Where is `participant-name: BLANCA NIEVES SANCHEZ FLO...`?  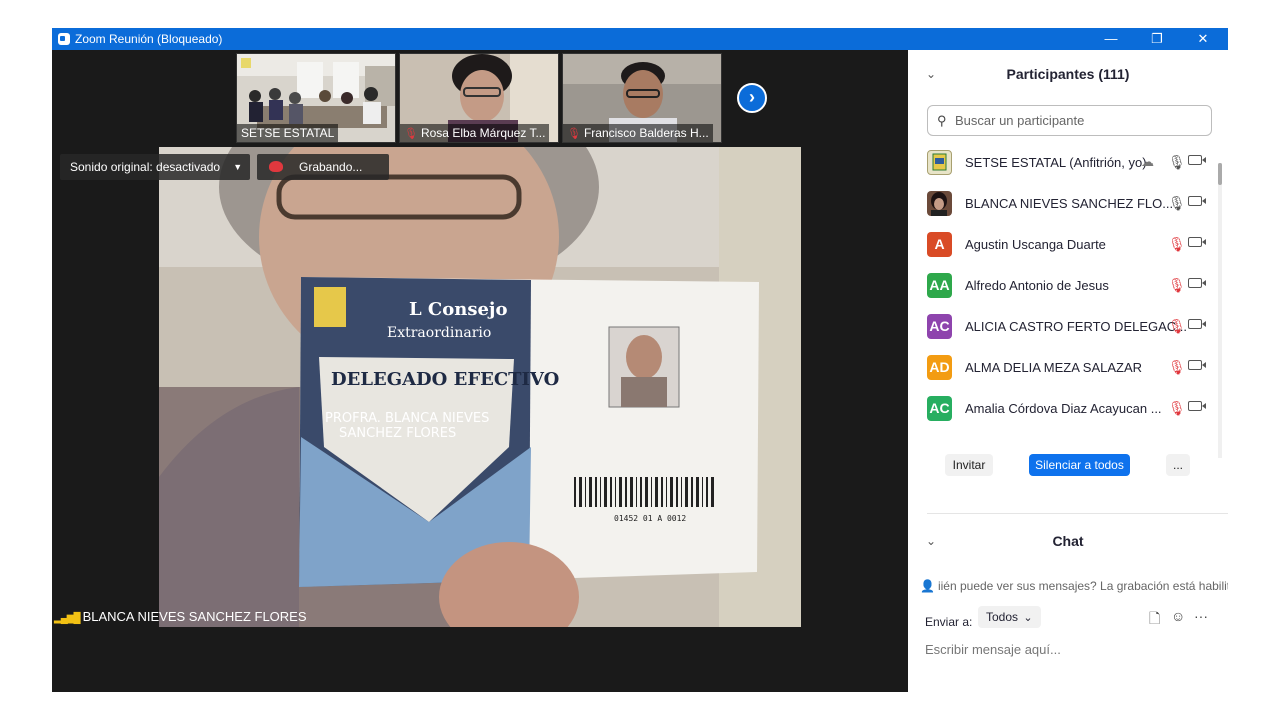 participant-name: BLANCA NIEVES SANCHEZ FLO... is located at coordinates (1069, 203).